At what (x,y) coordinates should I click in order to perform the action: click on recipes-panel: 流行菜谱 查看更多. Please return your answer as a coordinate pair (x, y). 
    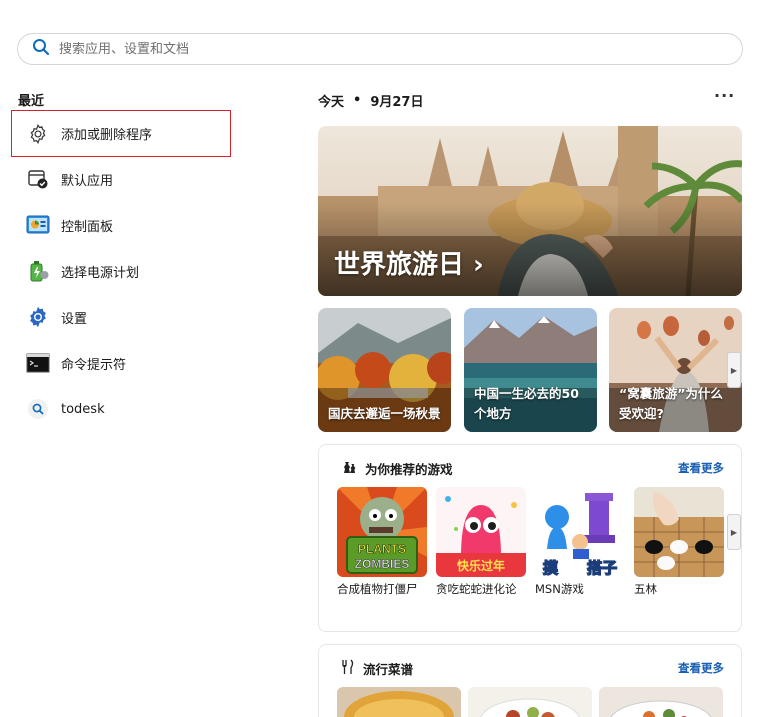
    Looking at the image, I should click on (530, 680).